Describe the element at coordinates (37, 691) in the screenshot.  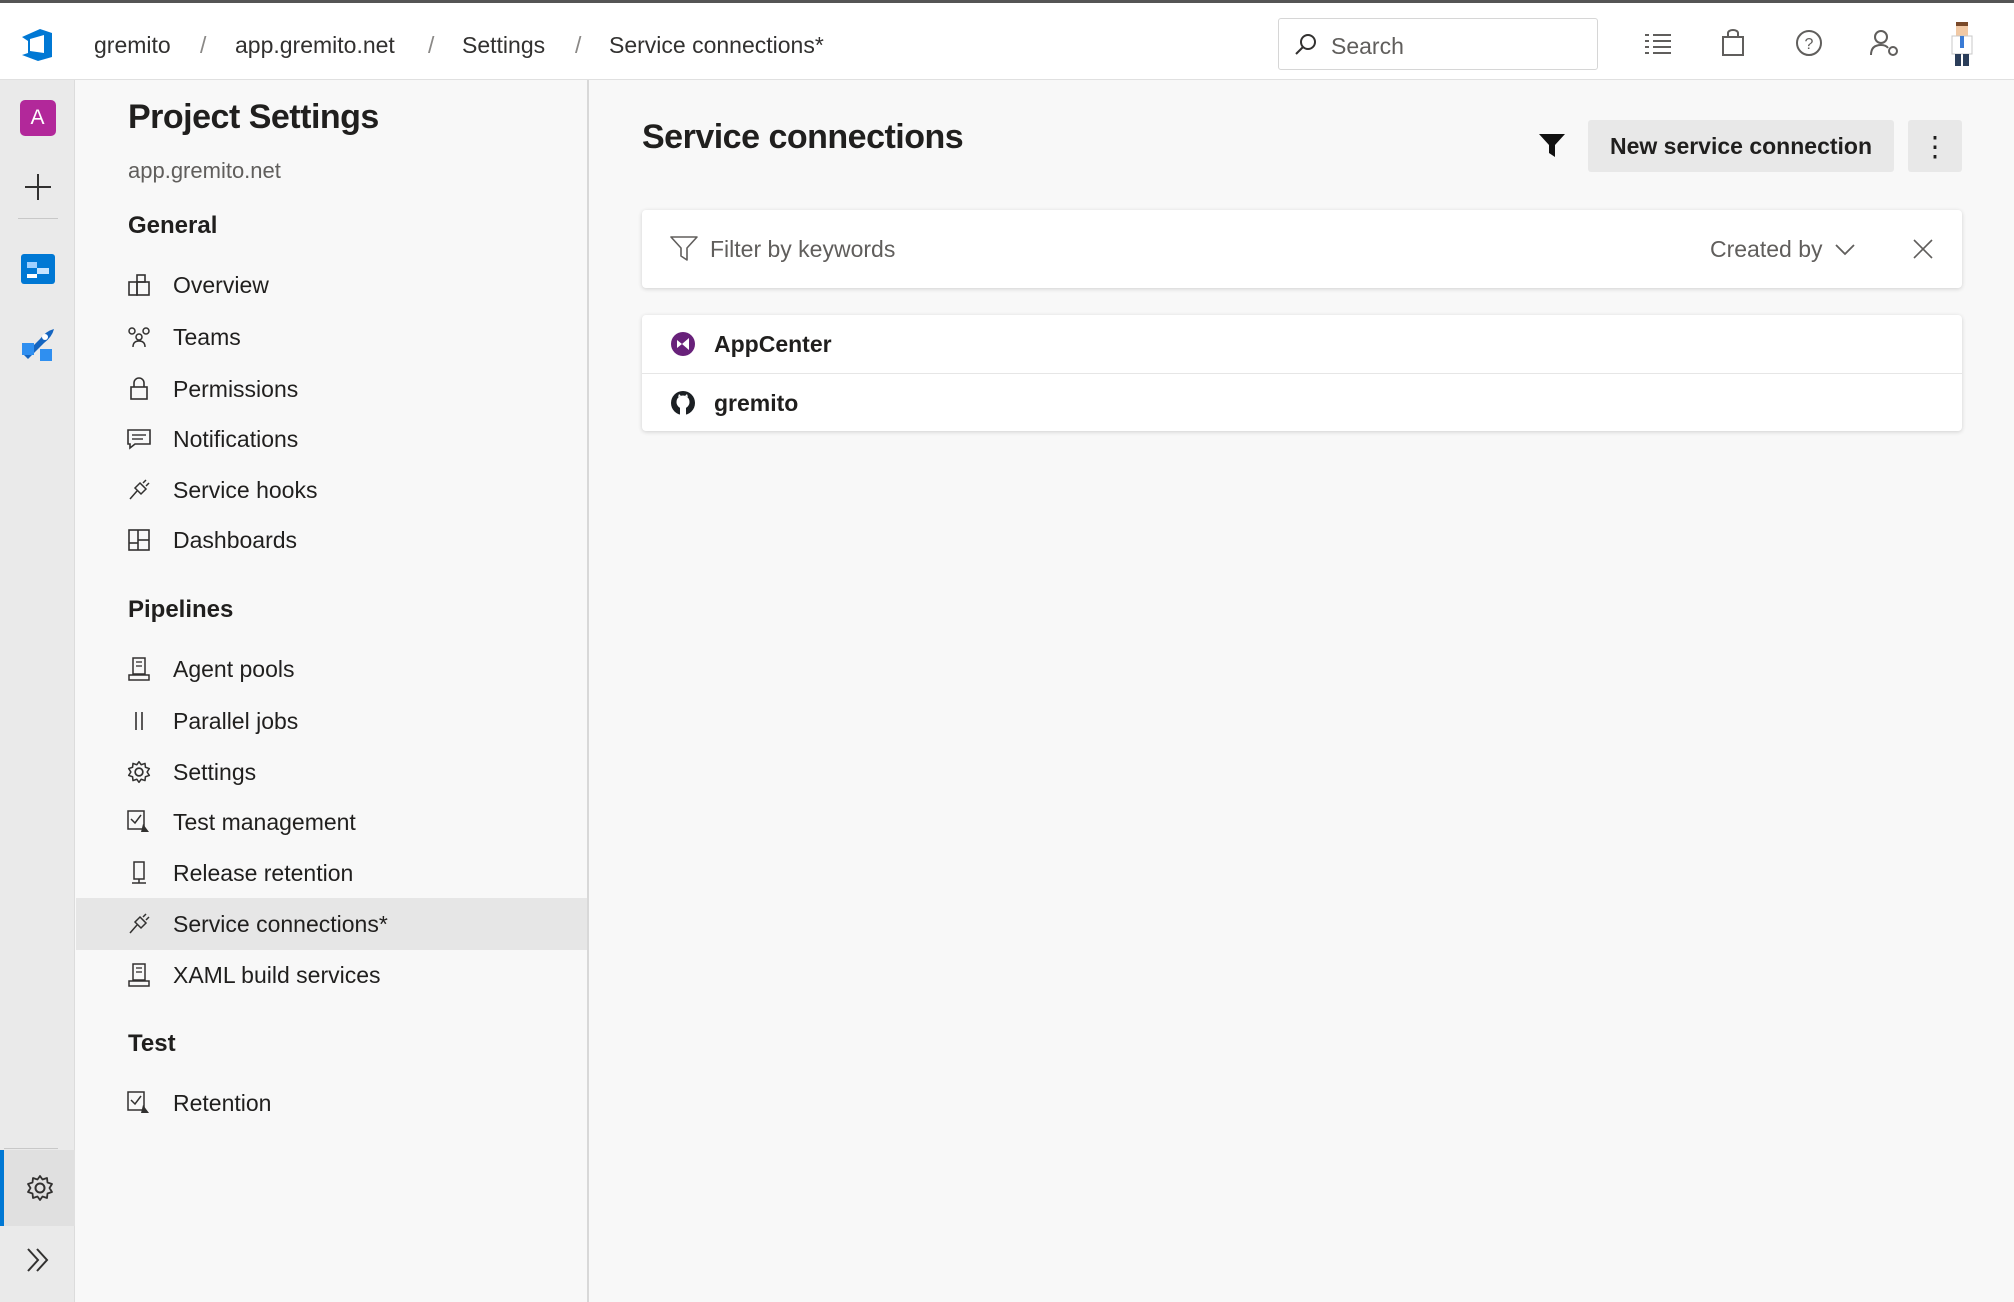
I see `left-rail: A` at that location.